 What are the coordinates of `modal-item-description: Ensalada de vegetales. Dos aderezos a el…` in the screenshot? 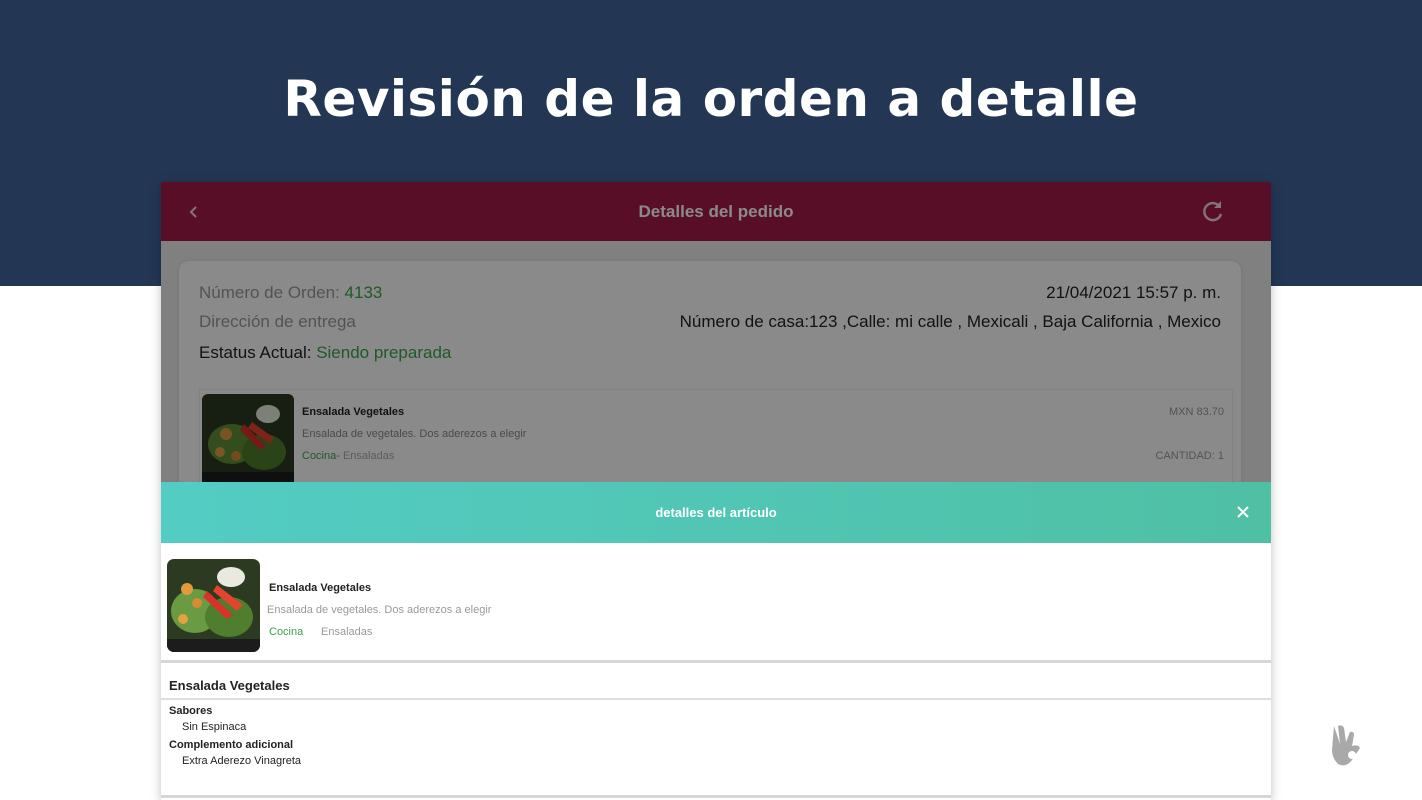 It's located at (379, 610).